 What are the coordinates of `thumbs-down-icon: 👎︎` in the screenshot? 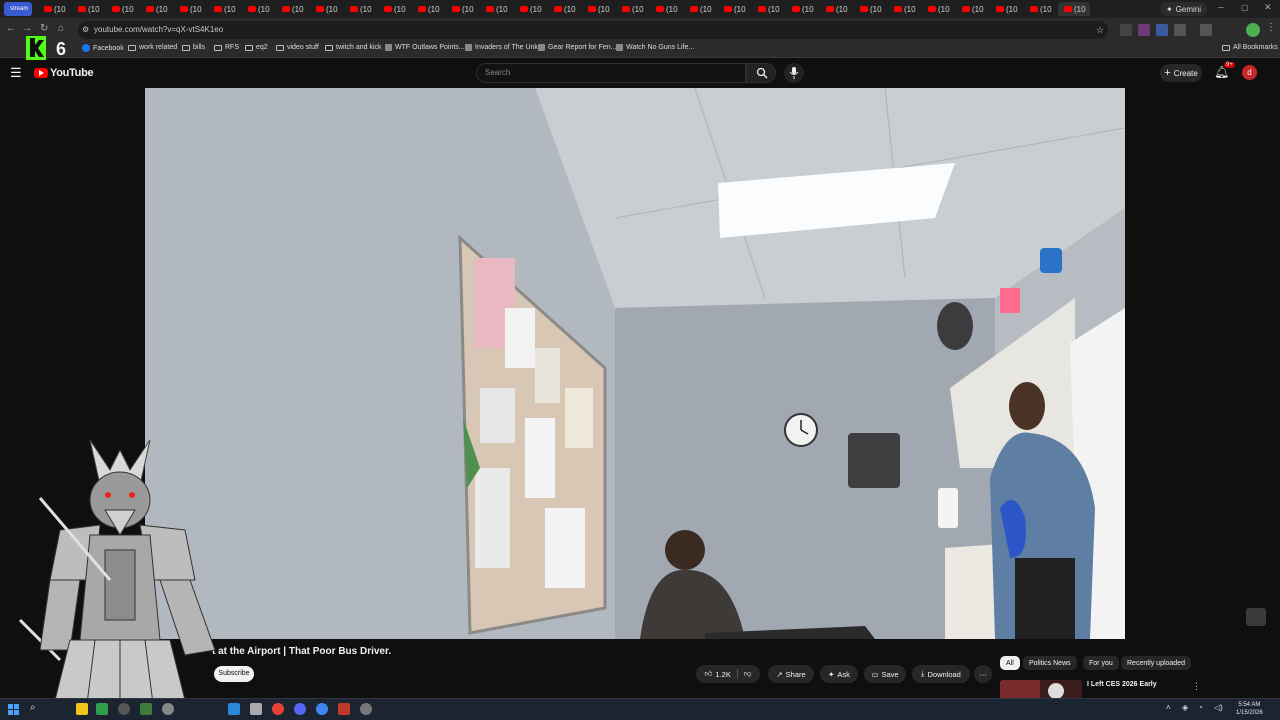 It's located at (748, 674).